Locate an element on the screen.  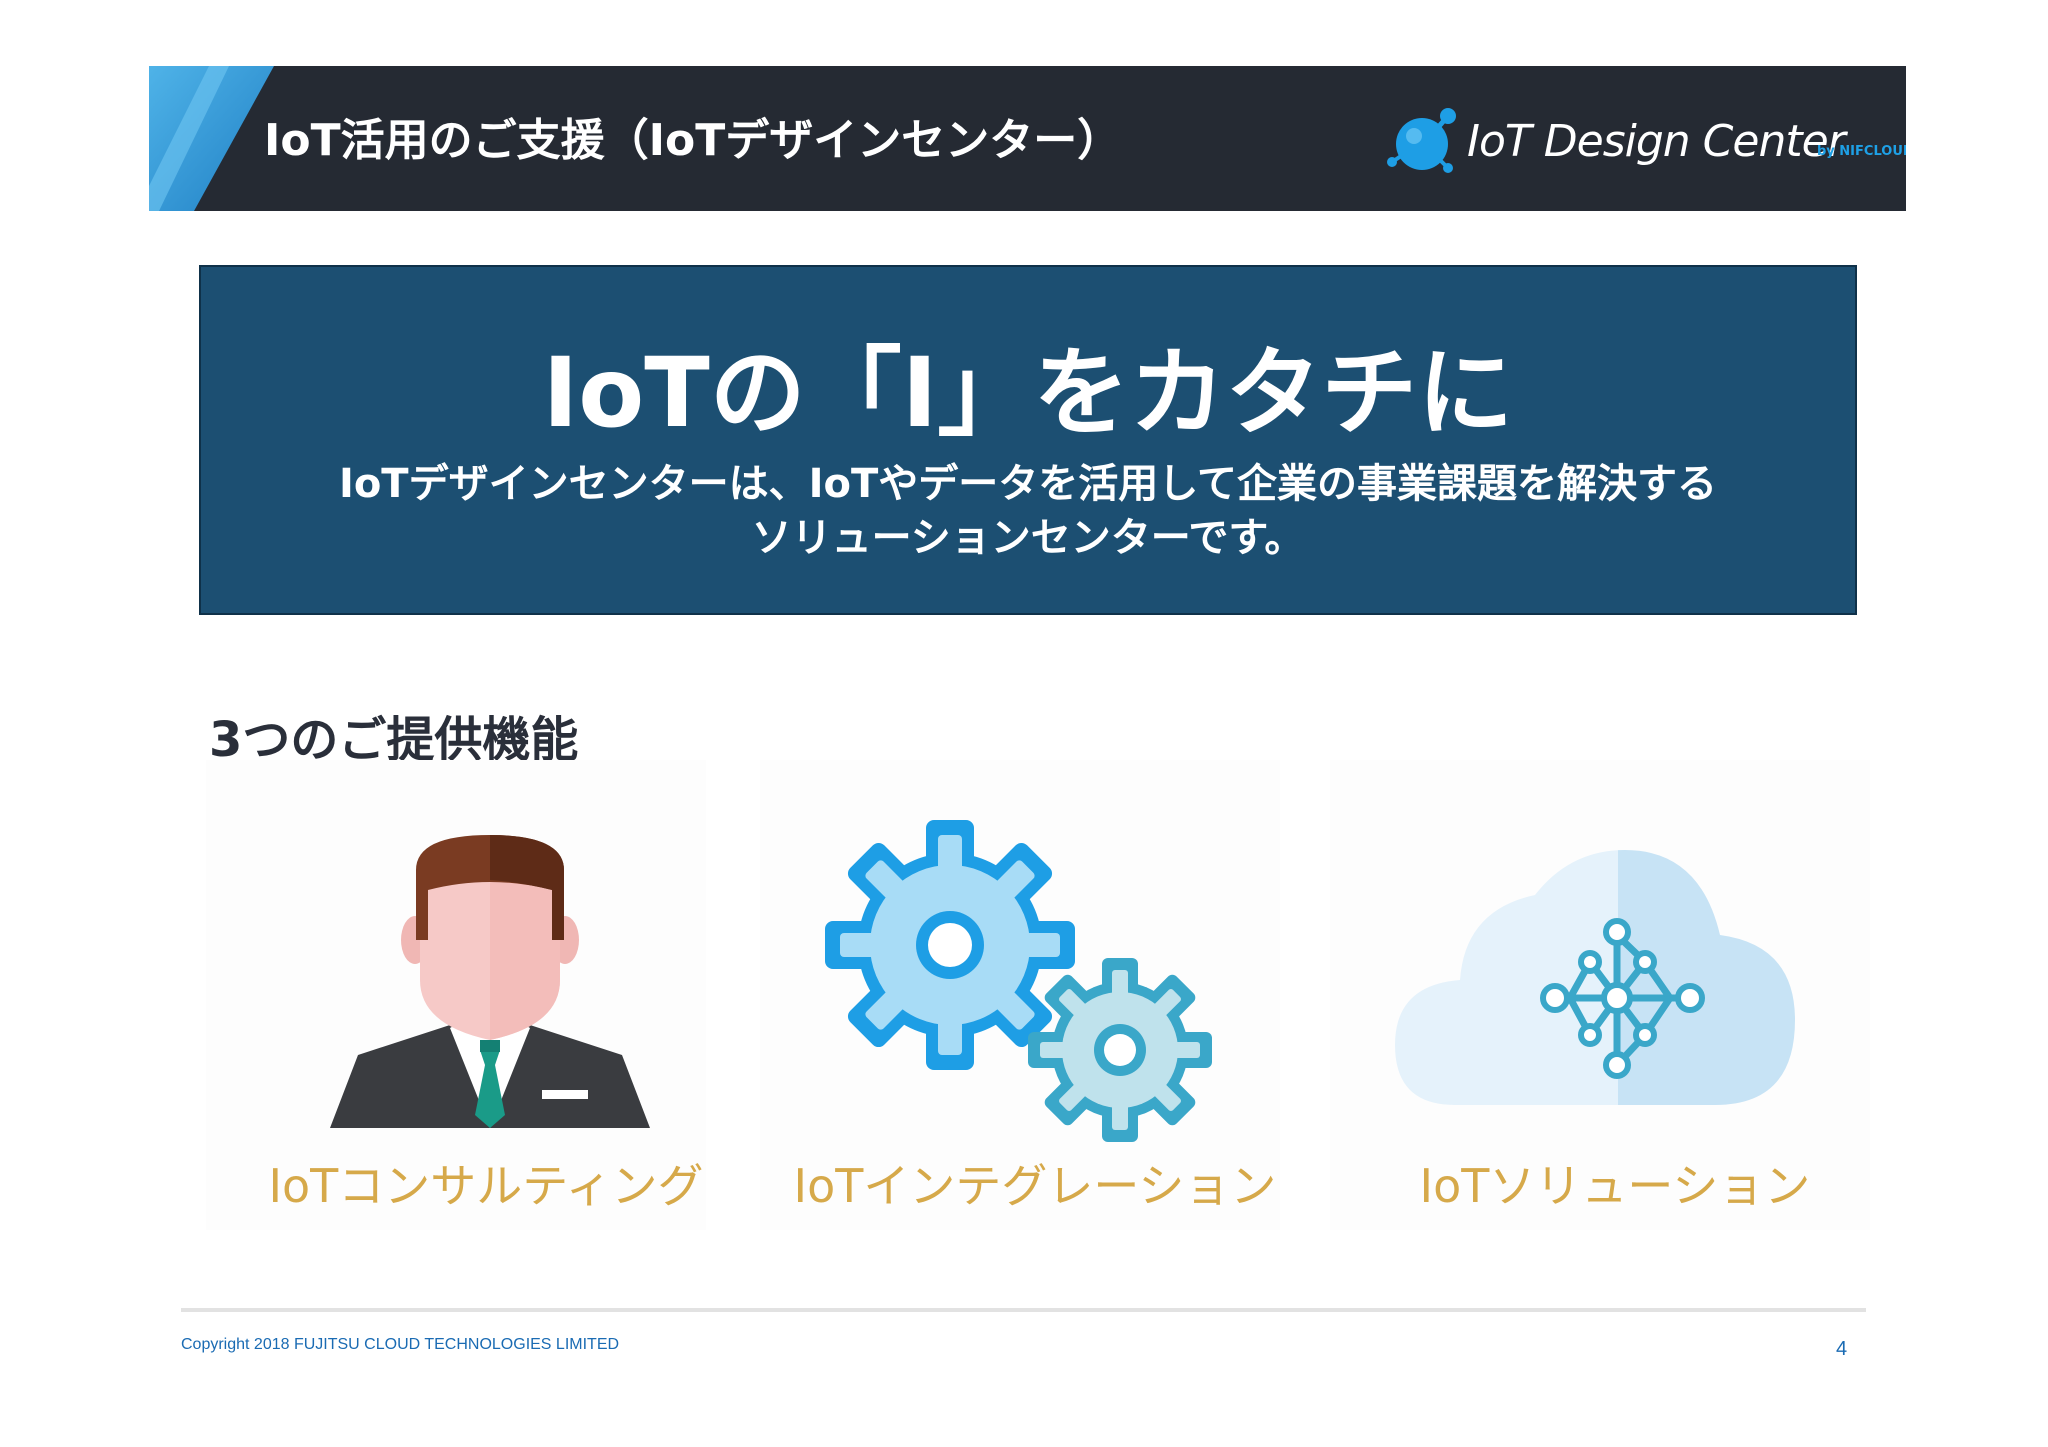
feature-label-integration: IoTインテグレーション is located at coordinates (1035, 1186).